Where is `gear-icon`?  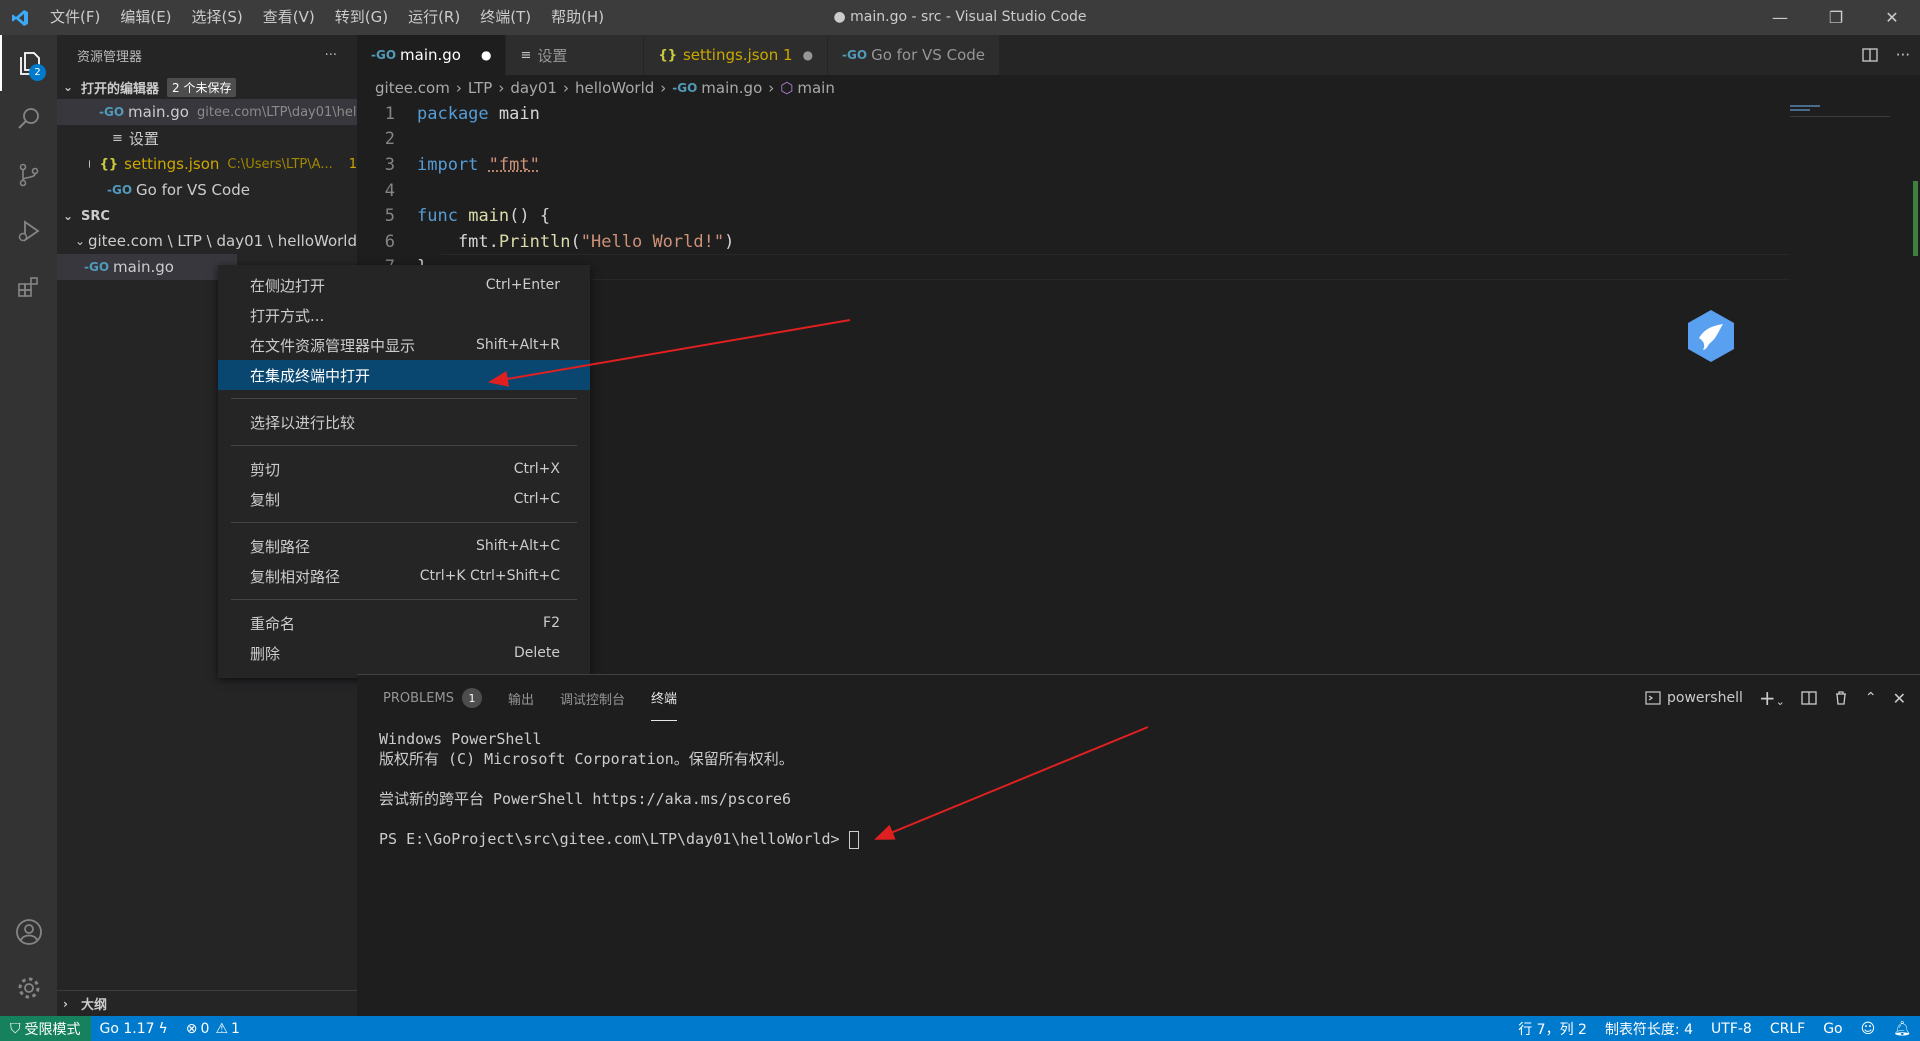 gear-icon is located at coordinates (28, 988).